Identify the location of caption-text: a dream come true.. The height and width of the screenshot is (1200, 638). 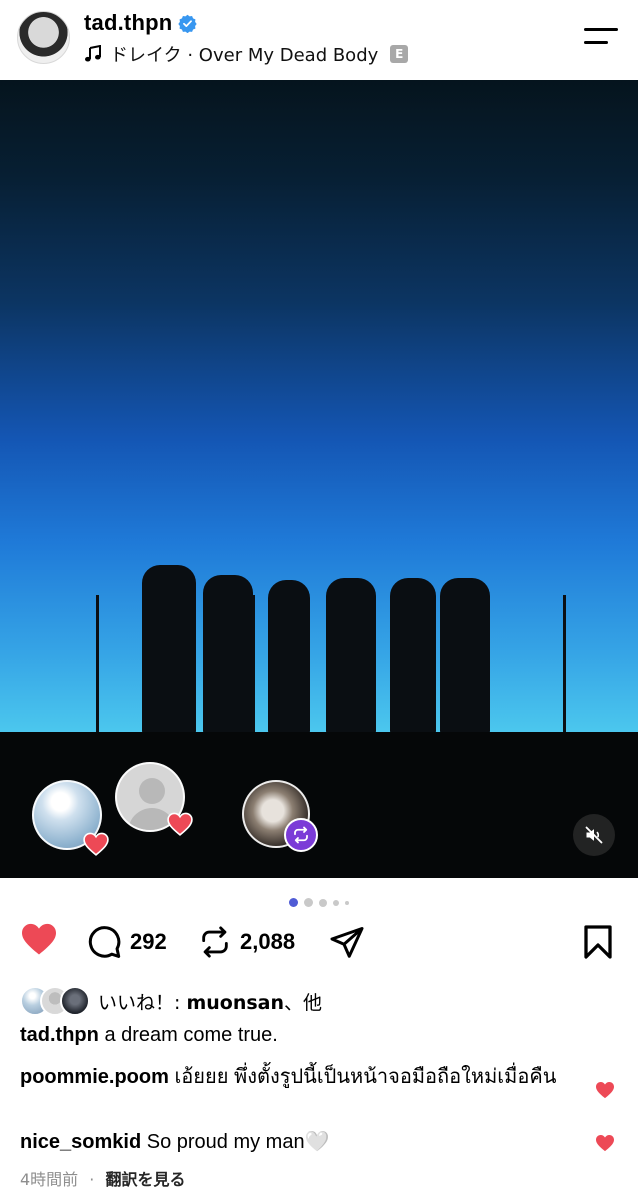
(191, 1035).